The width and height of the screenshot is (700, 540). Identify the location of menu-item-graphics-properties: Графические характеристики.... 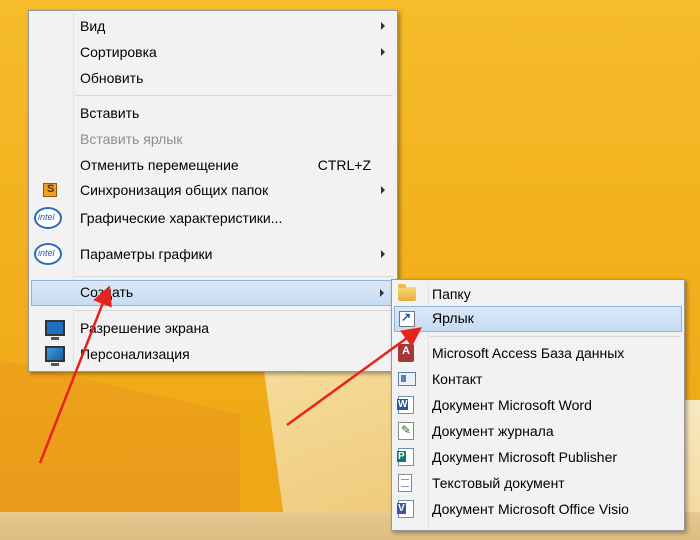
(213, 218).